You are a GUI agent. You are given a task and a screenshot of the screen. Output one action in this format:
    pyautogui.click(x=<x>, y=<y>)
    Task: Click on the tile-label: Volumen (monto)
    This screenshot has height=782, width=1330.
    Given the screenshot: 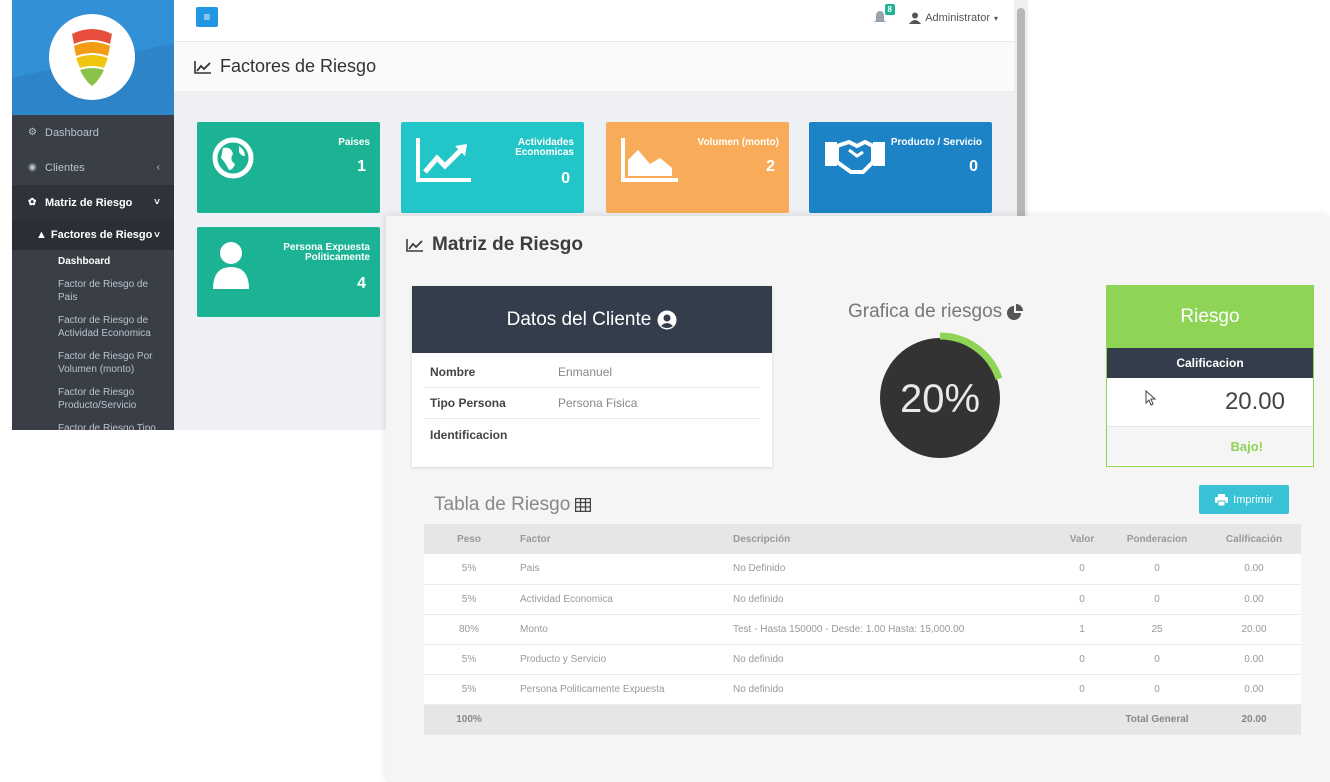 What is the action you would take?
    pyautogui.click(x=738, y=142)
    